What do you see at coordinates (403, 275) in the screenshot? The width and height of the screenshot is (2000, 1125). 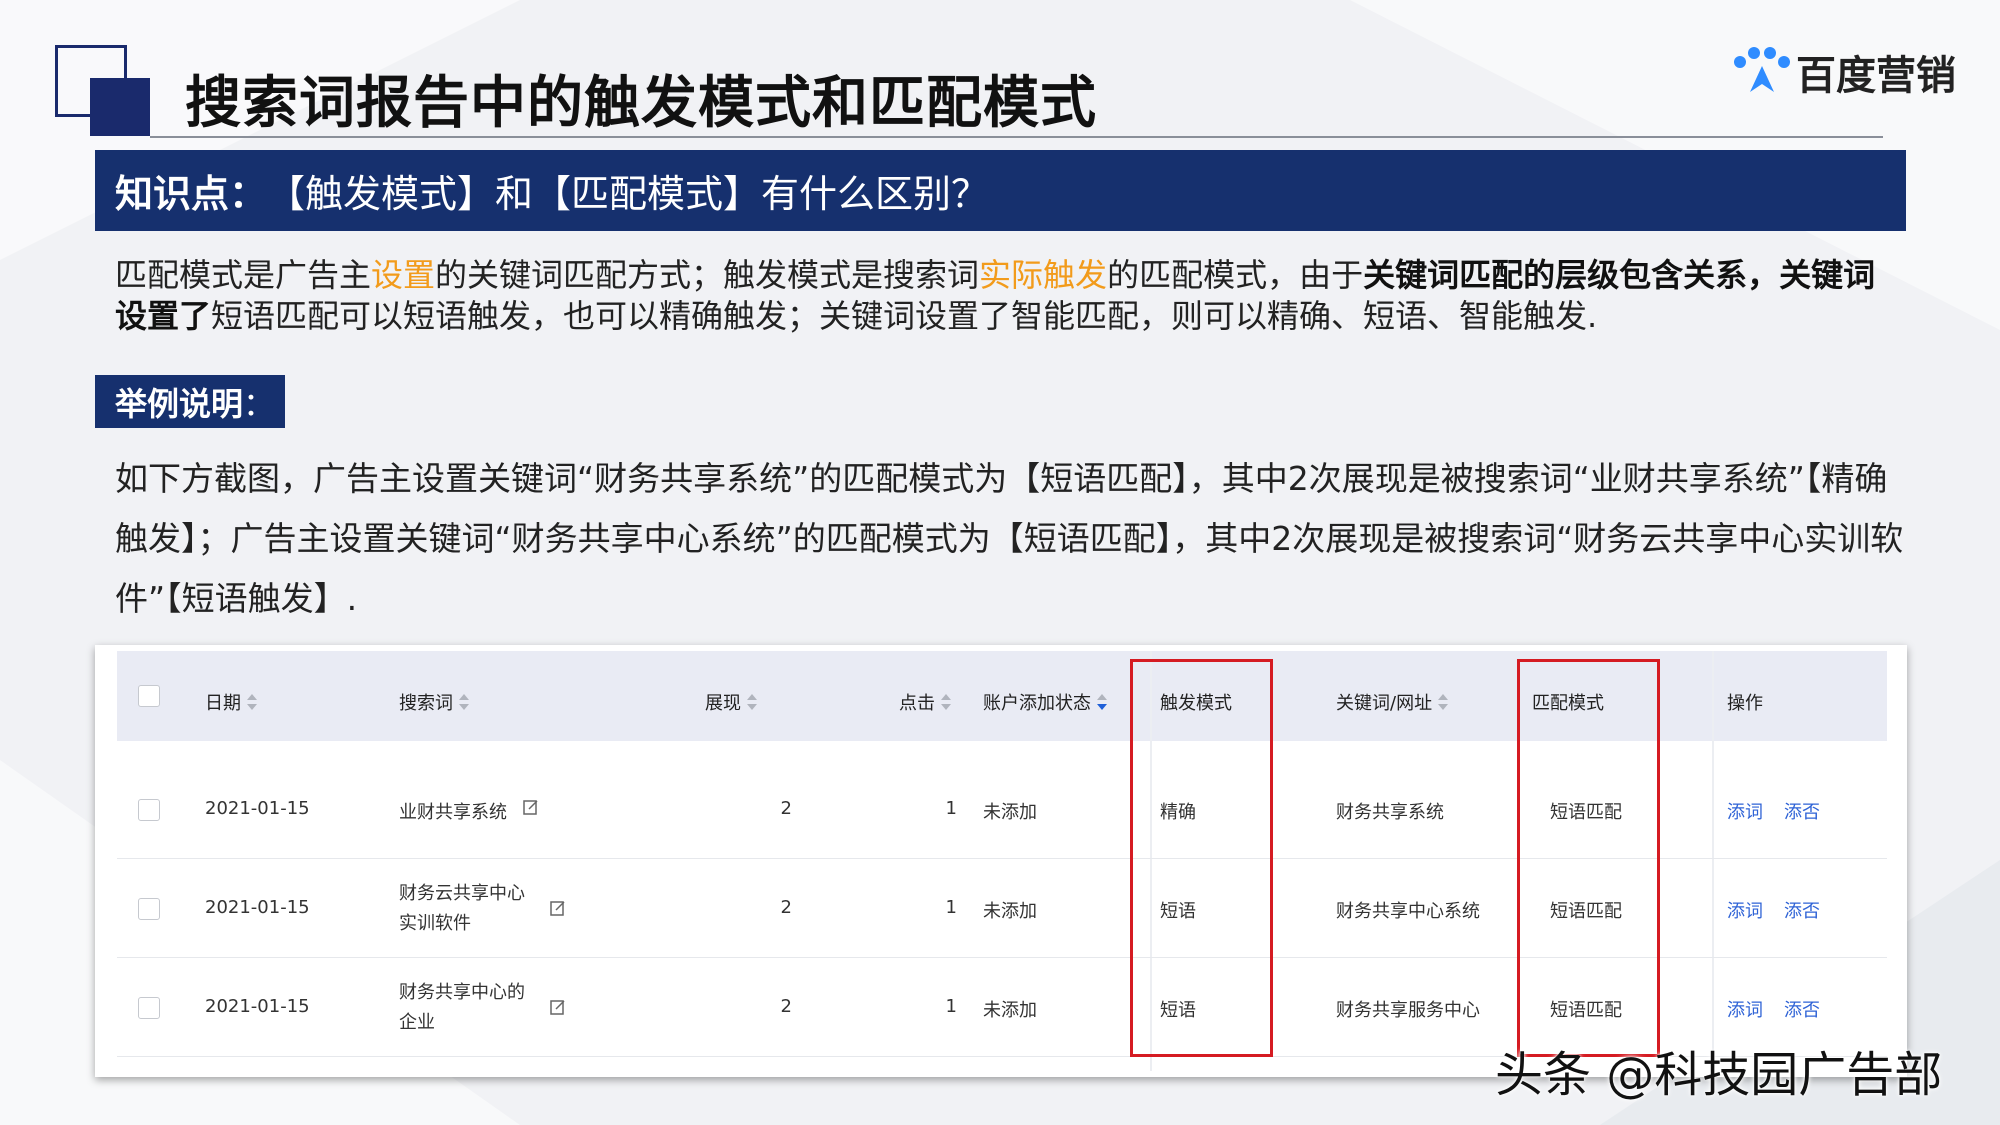 I see `para-highlight-1: 设置` at bounding box center [403, 275].